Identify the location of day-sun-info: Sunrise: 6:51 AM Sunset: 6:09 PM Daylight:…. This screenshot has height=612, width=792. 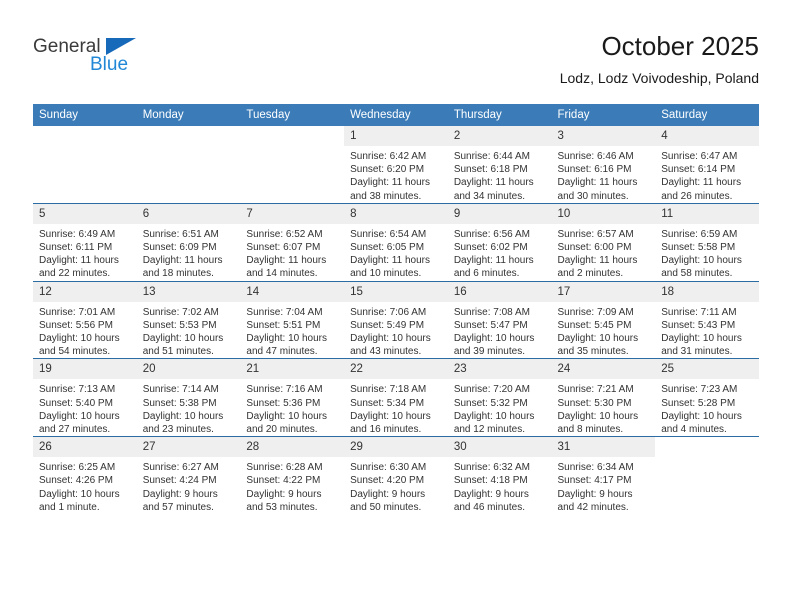
(189, 252).